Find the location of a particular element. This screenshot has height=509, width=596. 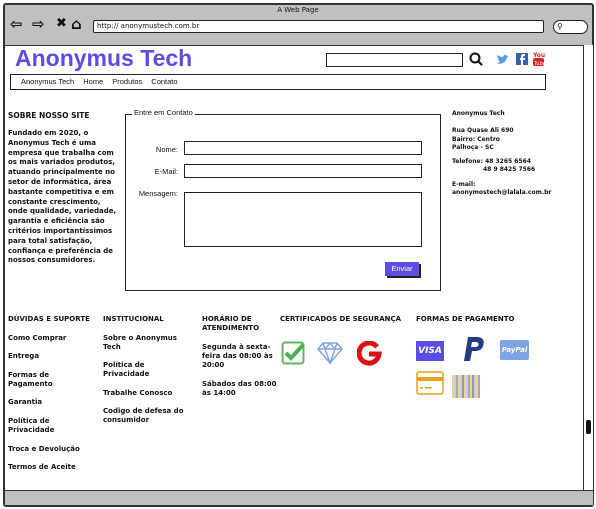

company-email: anonymostech@lalala.com.br is located at coordinates (501, 193).